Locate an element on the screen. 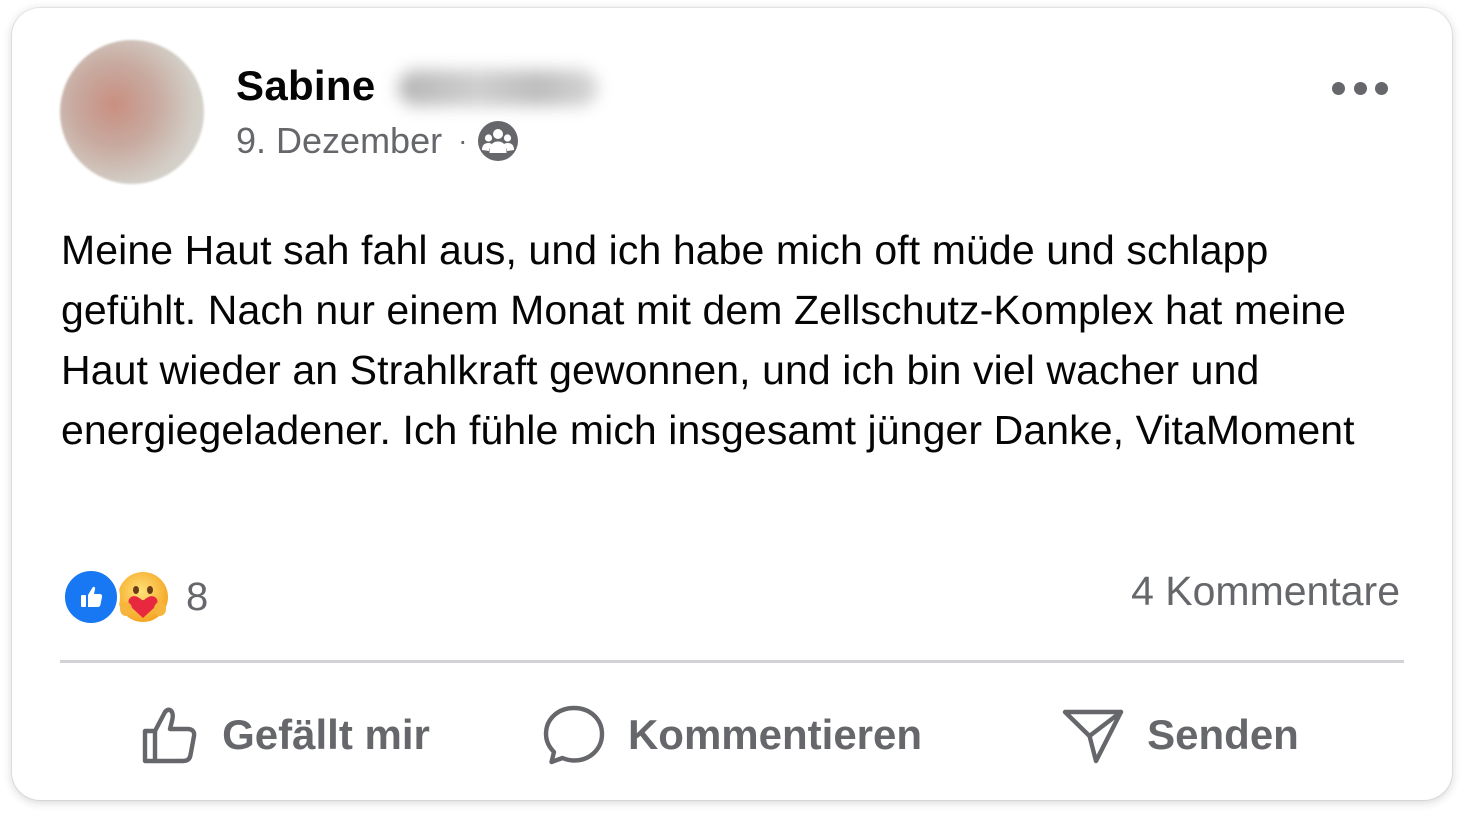 The height and width of the screenshot is (816, 1464). thumbs-up-icon is located at coordinates (169, 735).